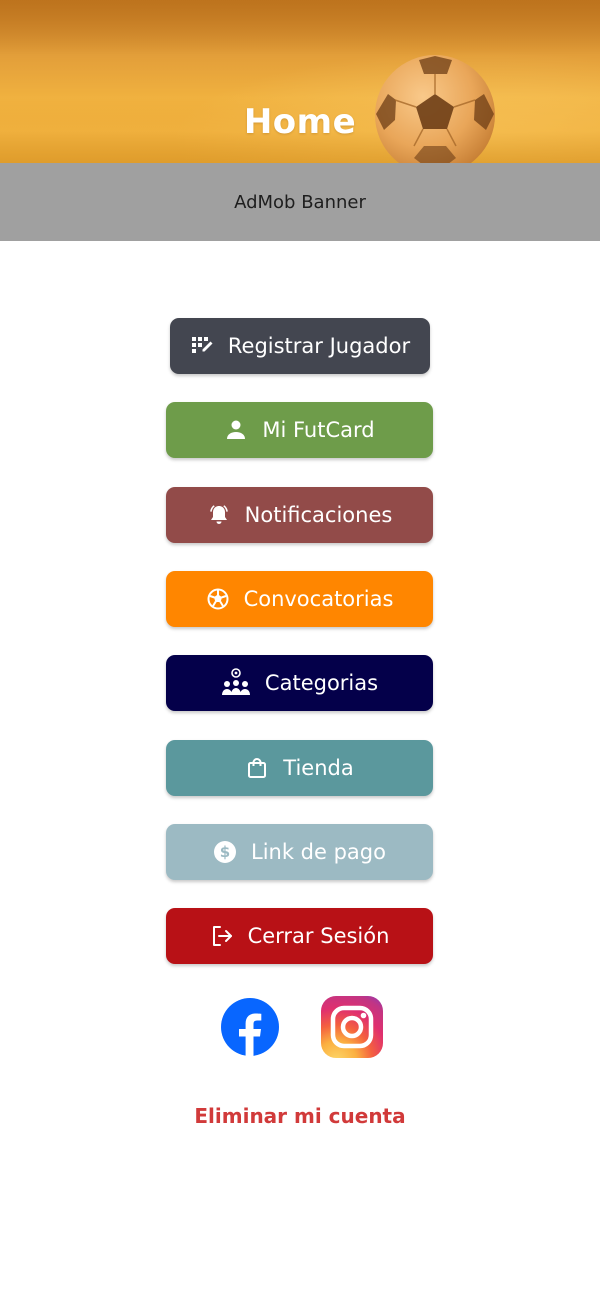 This screenshot has height=1300, width=600. Describe the element at coordinates (319, 346) in the screenshot. I see `registrar-jugador-label: Registrar Jugador` at that location.